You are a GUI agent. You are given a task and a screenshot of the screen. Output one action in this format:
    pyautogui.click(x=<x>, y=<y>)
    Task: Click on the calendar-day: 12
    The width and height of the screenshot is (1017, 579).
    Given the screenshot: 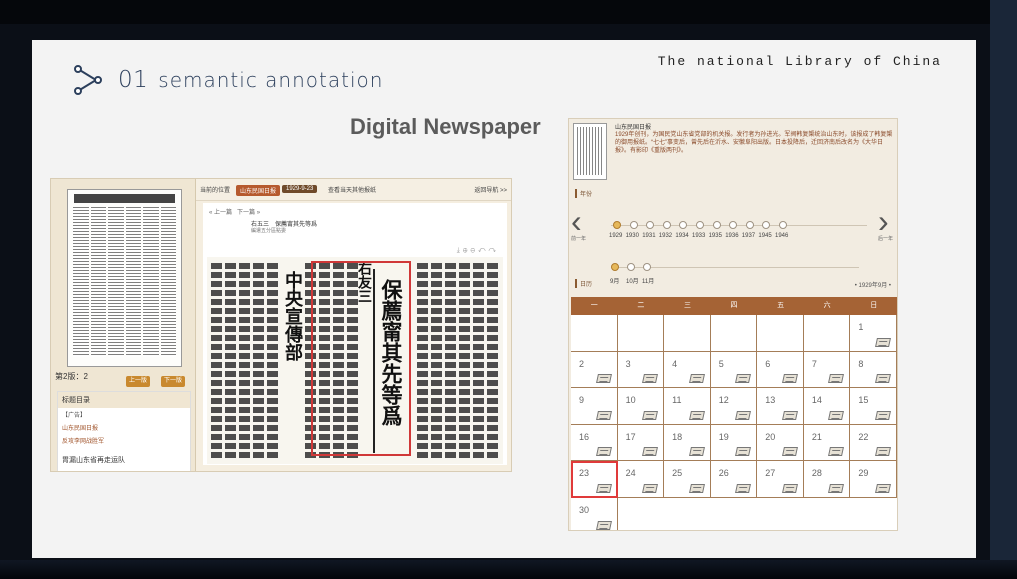 What is the action you would take?
    pyautogui.click(x=734, y=406)
    